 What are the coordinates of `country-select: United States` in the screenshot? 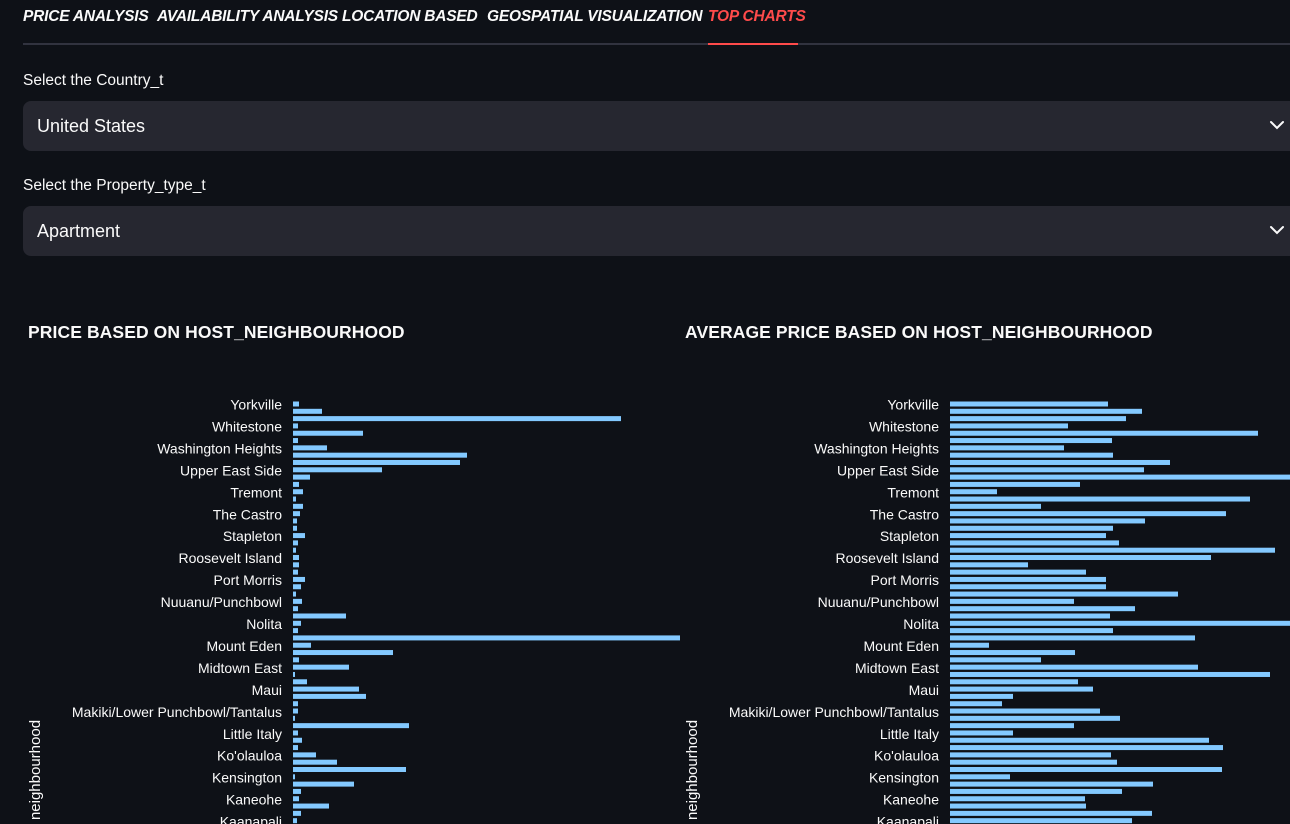 It's located at (656, 126).